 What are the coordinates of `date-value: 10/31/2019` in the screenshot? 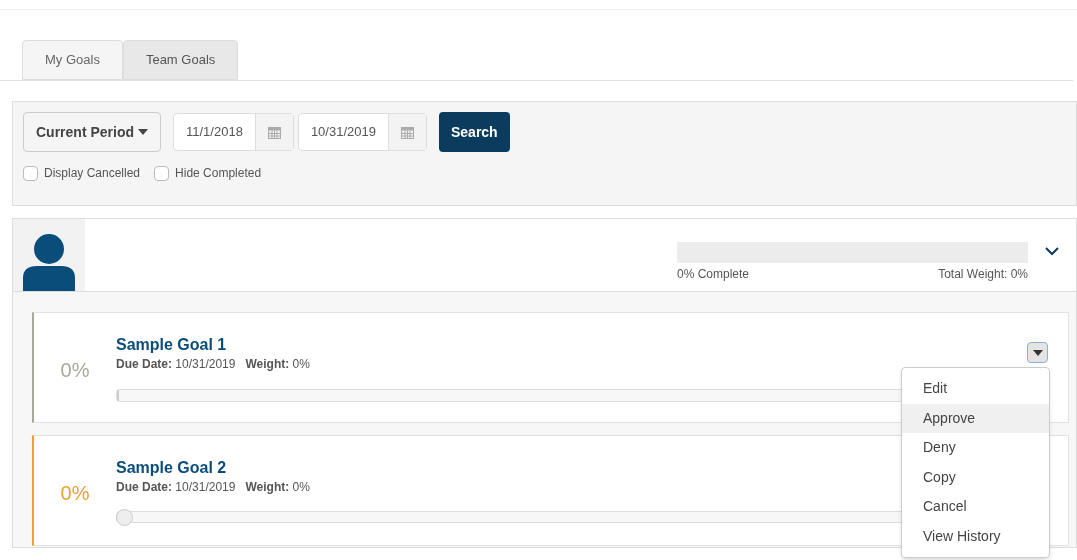 It's located at (343, 132).